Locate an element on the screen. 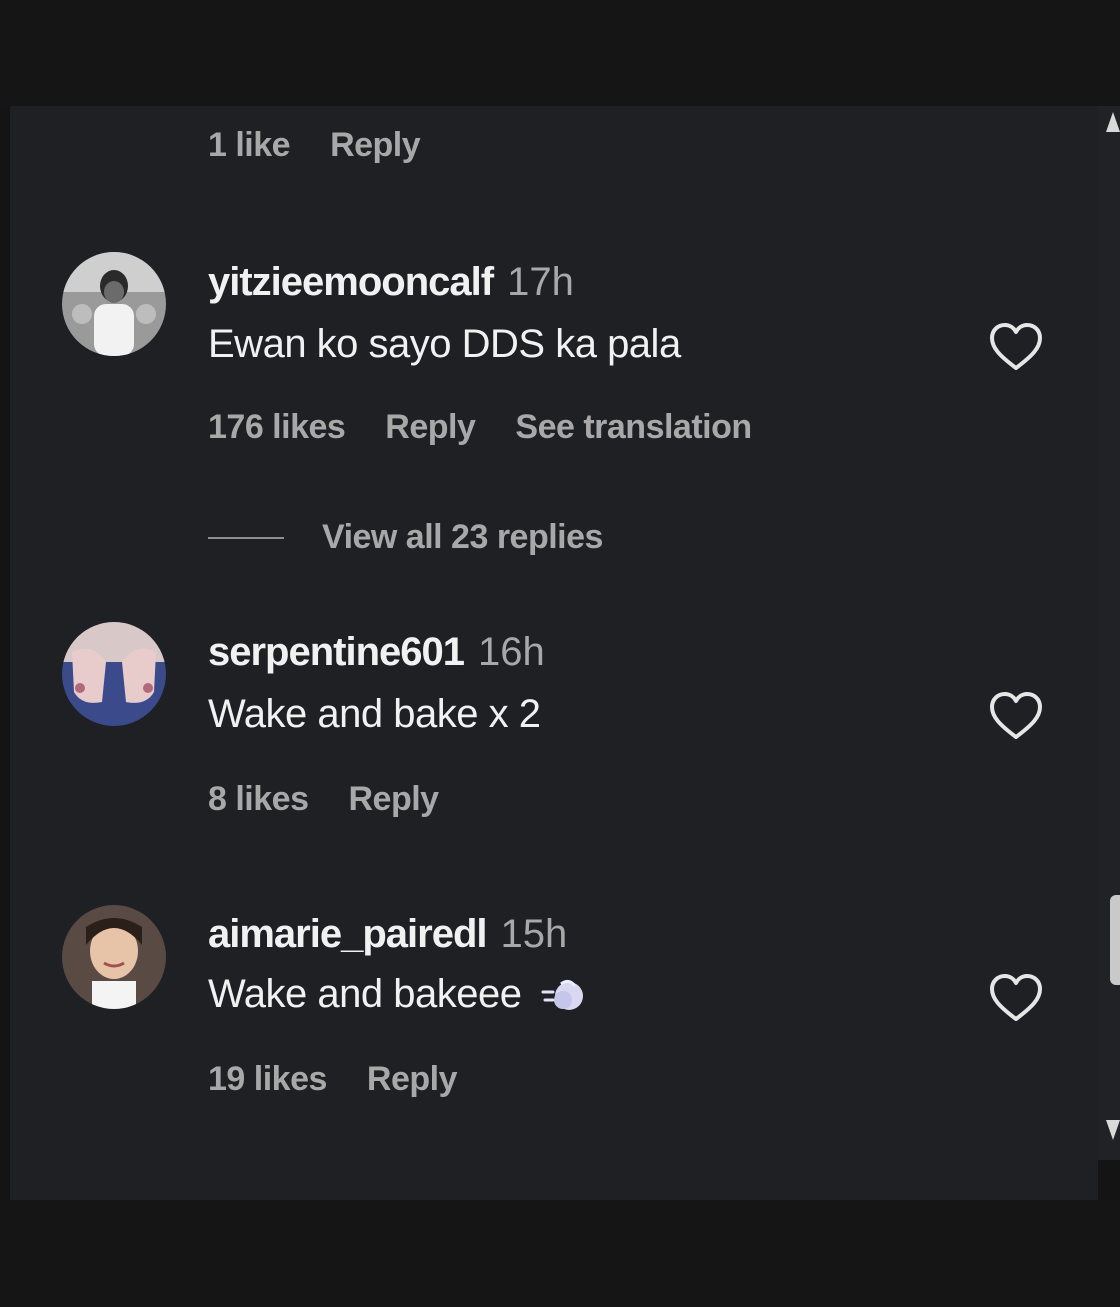 This screenshot has width=1120, height=1307. scrollbar is located at coordinates (1109, 633).